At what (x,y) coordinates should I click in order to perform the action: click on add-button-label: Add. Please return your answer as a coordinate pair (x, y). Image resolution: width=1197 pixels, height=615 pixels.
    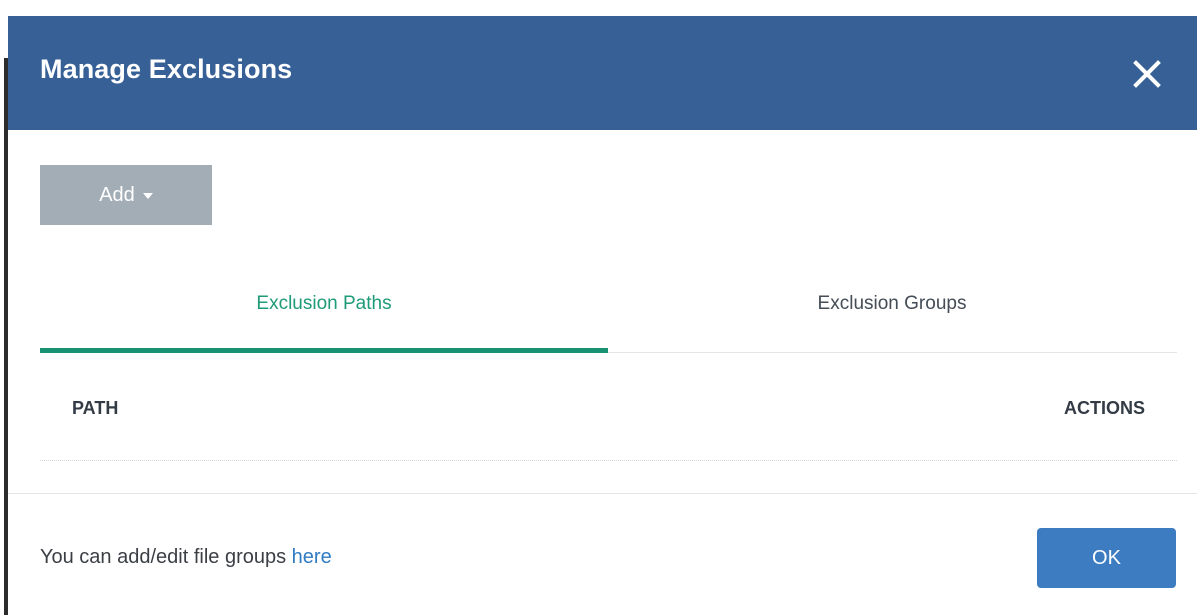
    Looking at the image, I should click on (117, 194).